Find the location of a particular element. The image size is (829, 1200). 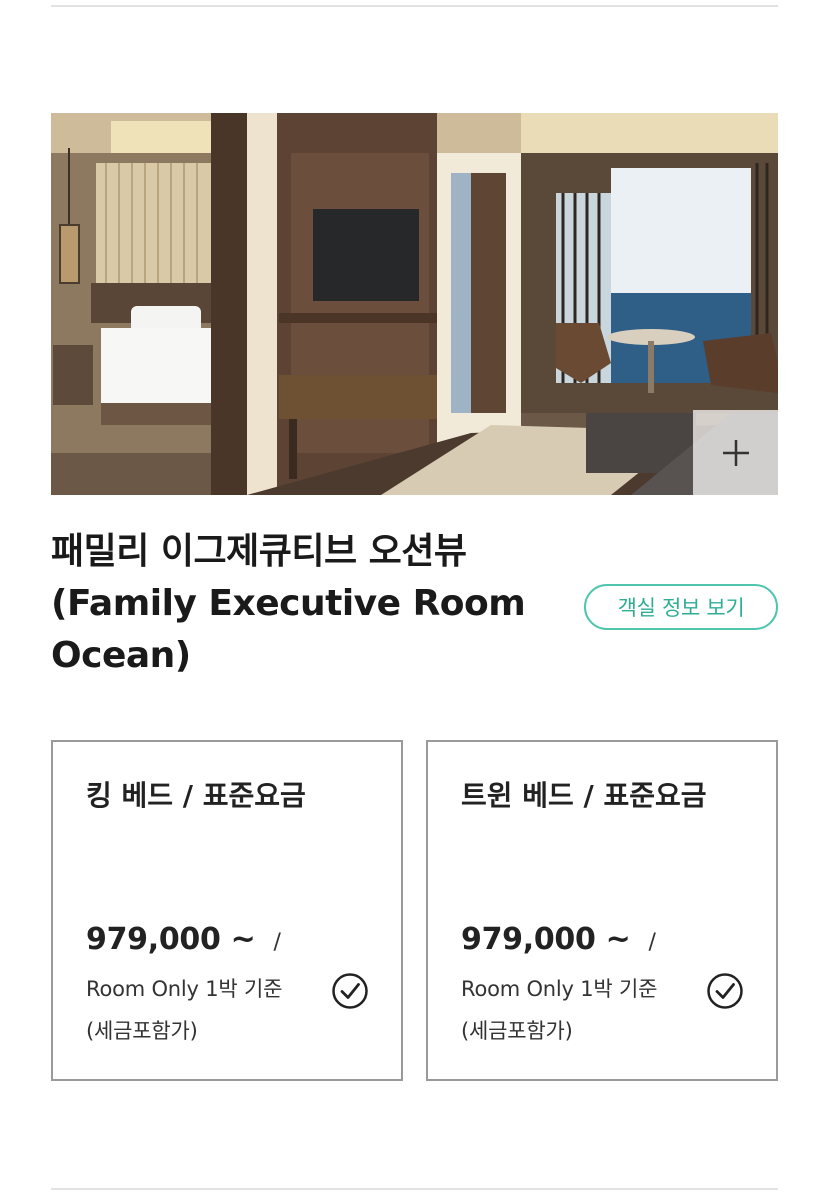

bottom-divider is located at coordinates (414, 1189).